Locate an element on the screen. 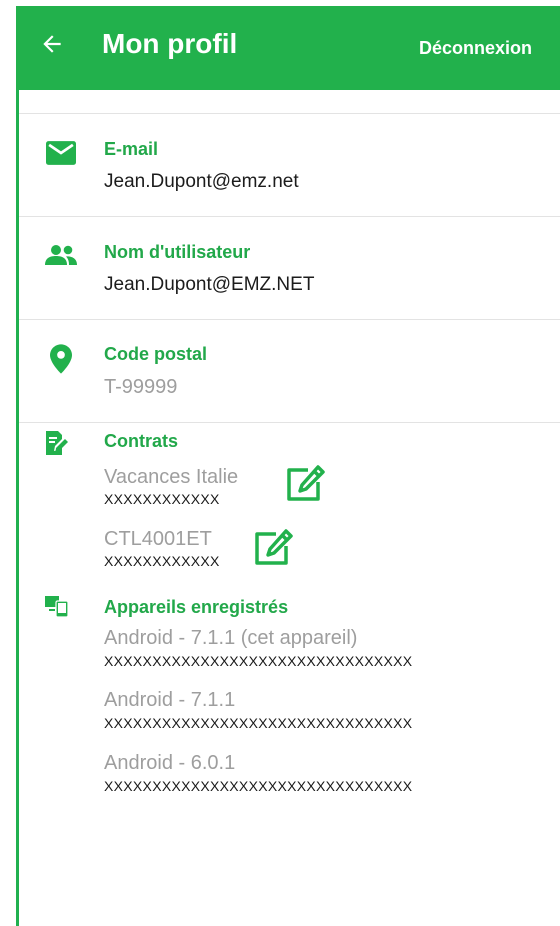 This screenshot has width=560, height=926. postal-code-value: T-99999 is located at coordinates (141, 387).